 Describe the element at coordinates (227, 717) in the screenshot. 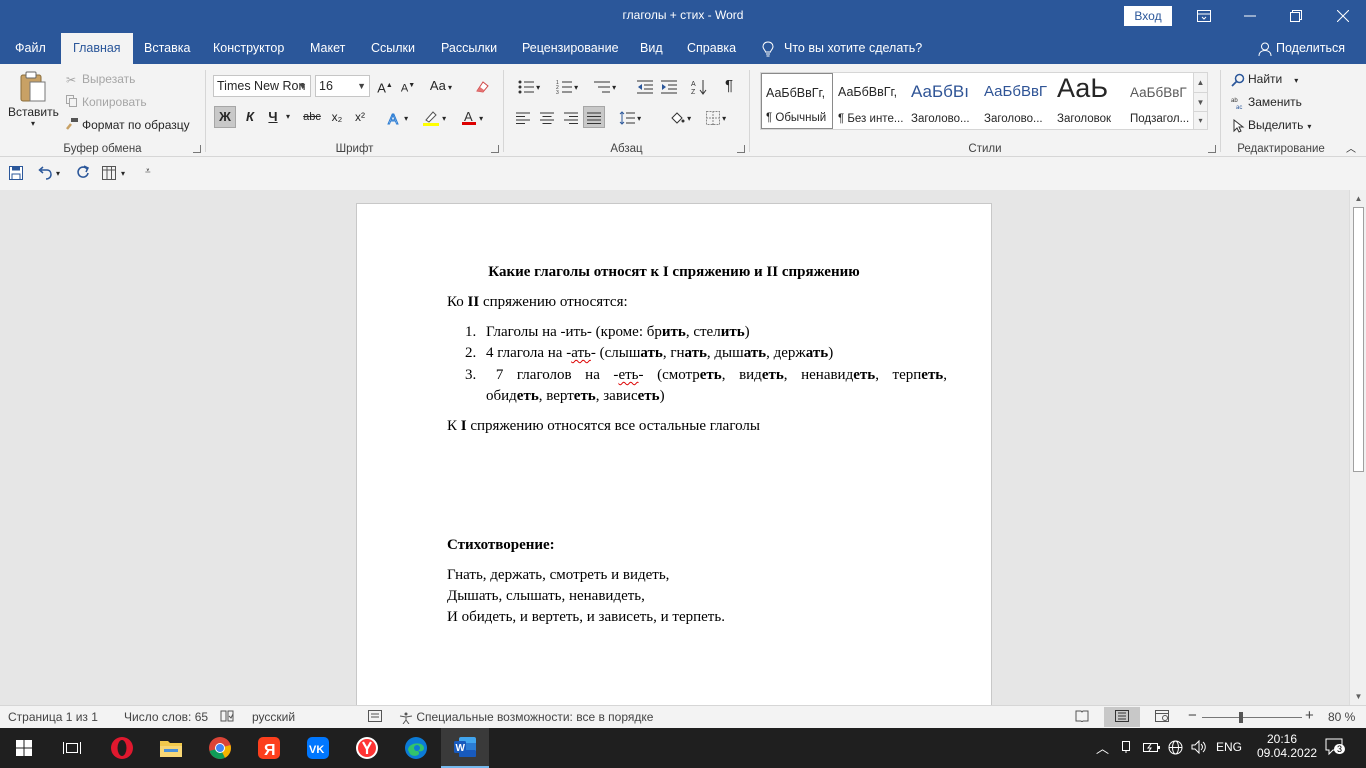

I see `proofing-icon` at that location.